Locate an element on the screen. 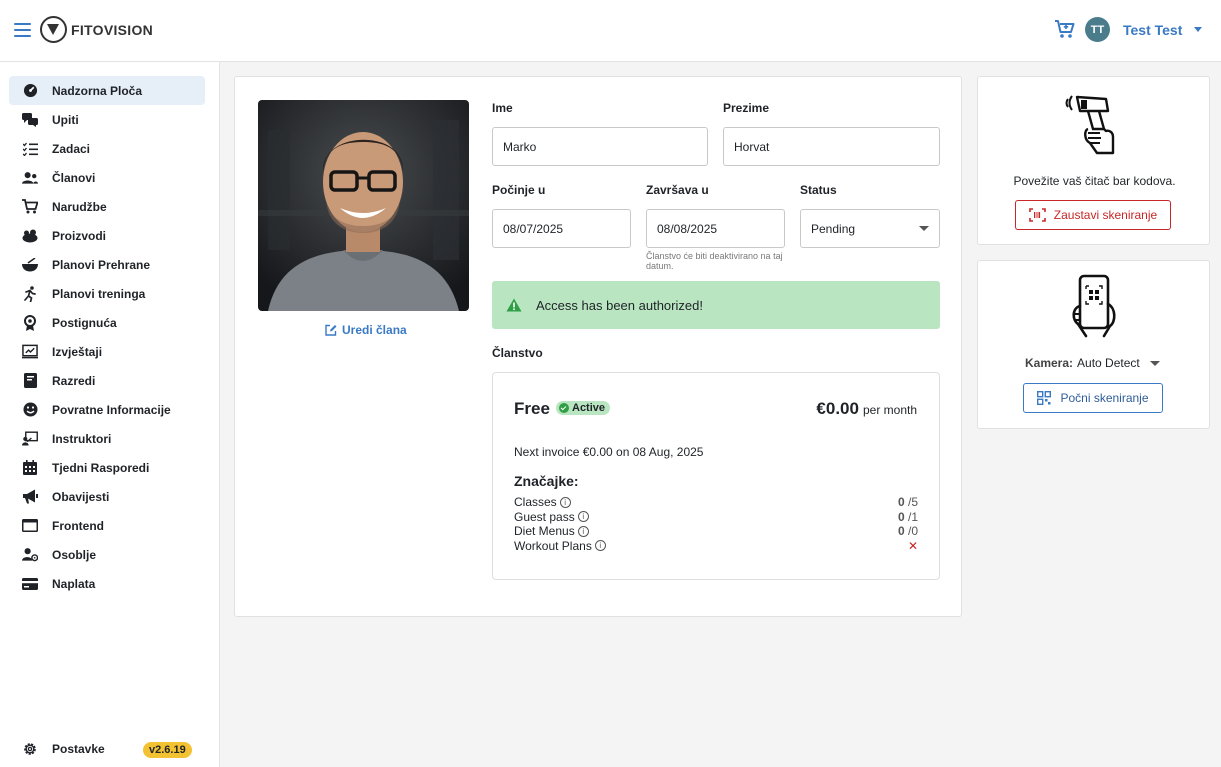 The image size is (1221, 767). sidebar-item-frontend: Frontend is located at coordinates (107, 525).